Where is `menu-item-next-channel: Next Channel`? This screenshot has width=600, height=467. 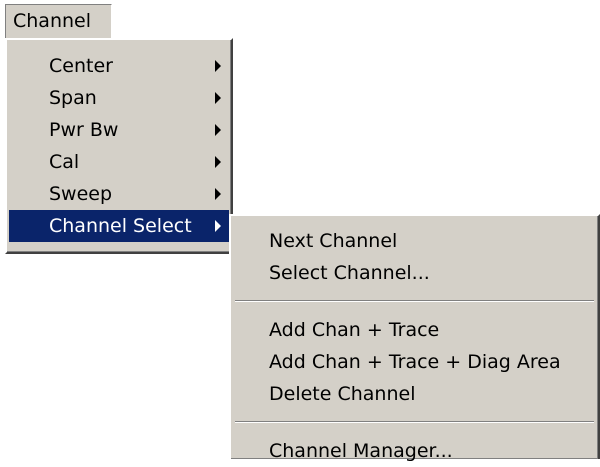
menu-item-next-channel: Next Channel is located at coordinates (414, 241).